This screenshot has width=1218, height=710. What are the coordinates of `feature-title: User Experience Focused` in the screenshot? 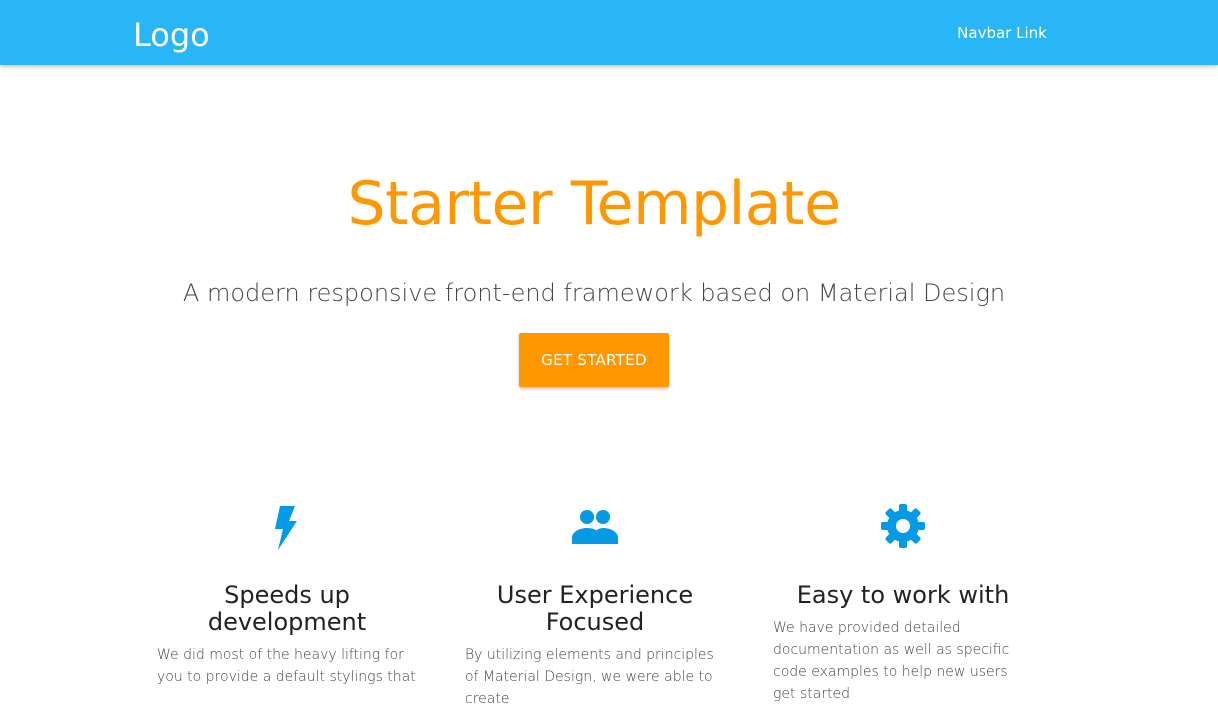 It's located at (595, 609).